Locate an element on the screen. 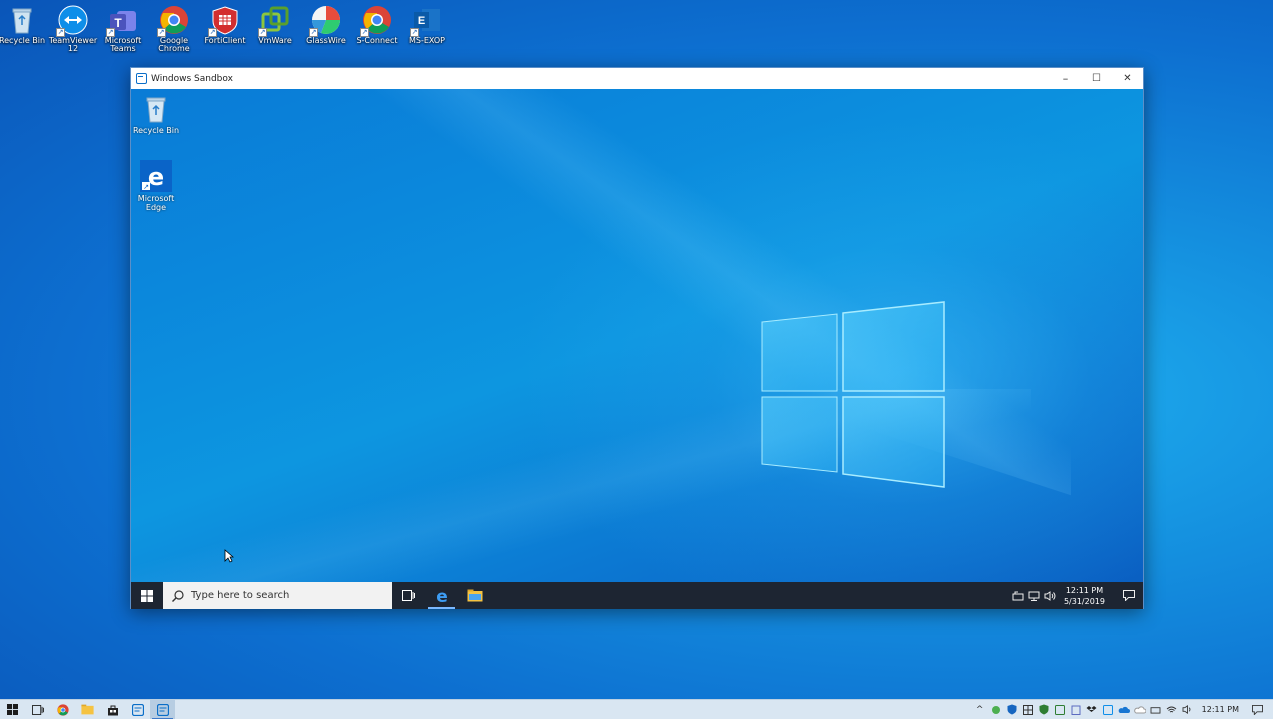 The image size is (1273, 719). svg-text: T is located at coordinates (118, 23).